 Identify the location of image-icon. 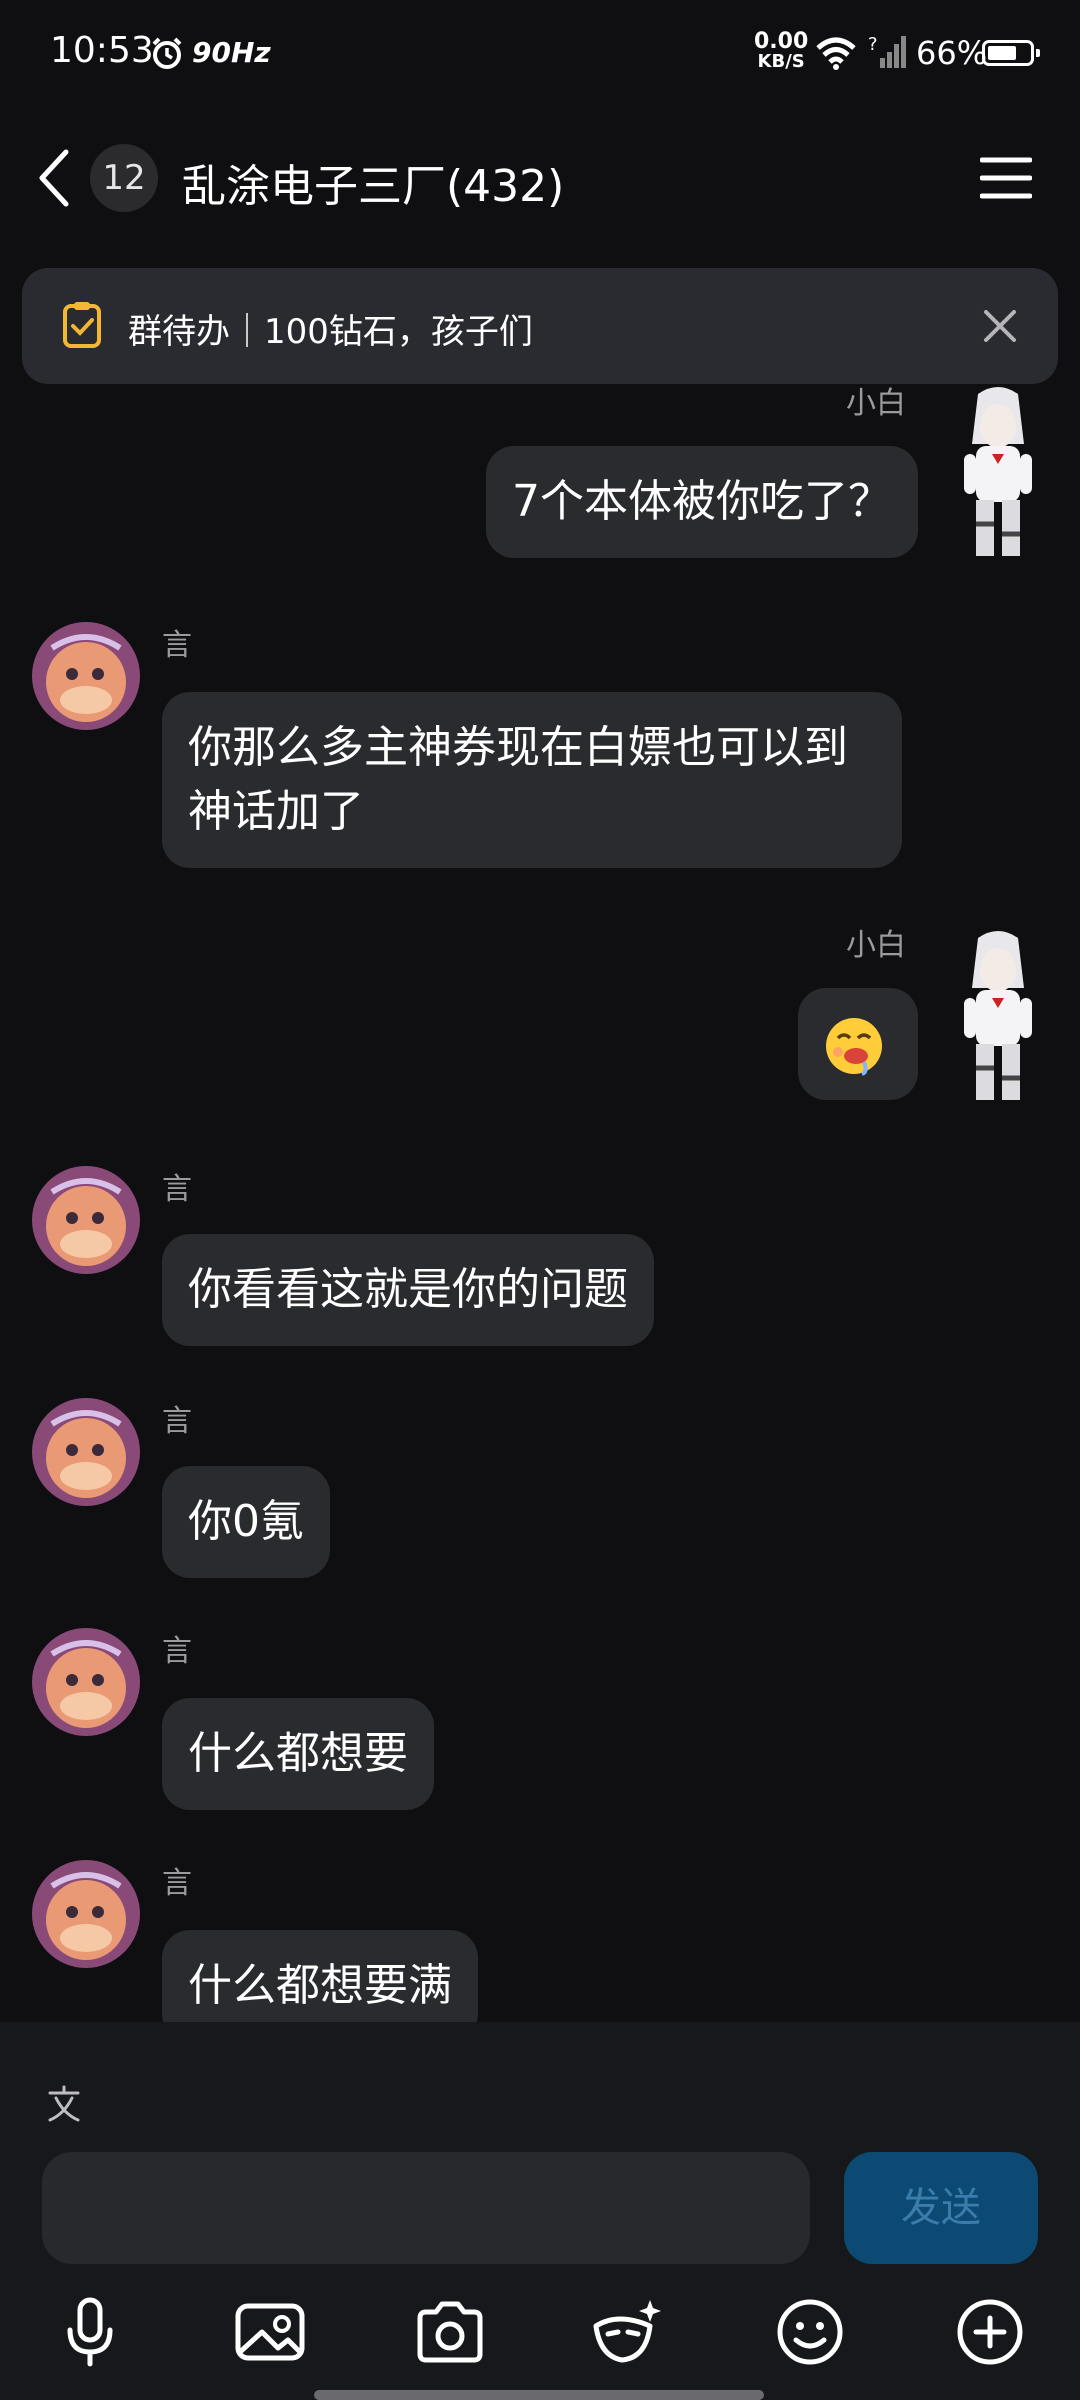
(270, 2332).